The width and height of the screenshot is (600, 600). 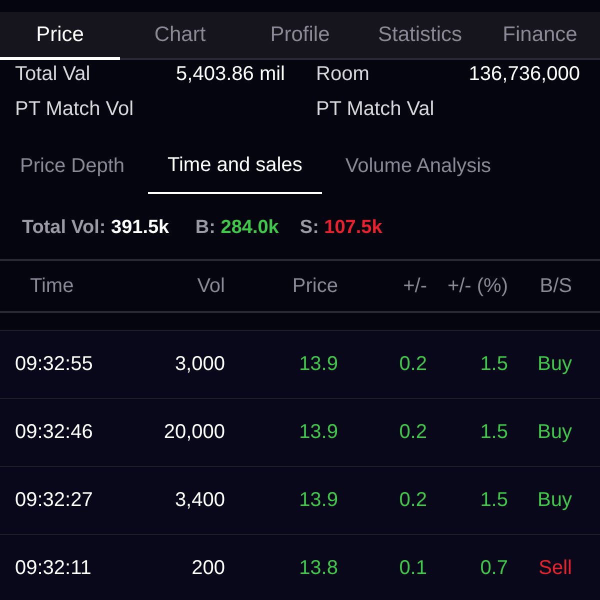 What do you see at coordinates (414, 286) in the screenshot?
I see `column-header: +/-` at bounding box center [414, 286].